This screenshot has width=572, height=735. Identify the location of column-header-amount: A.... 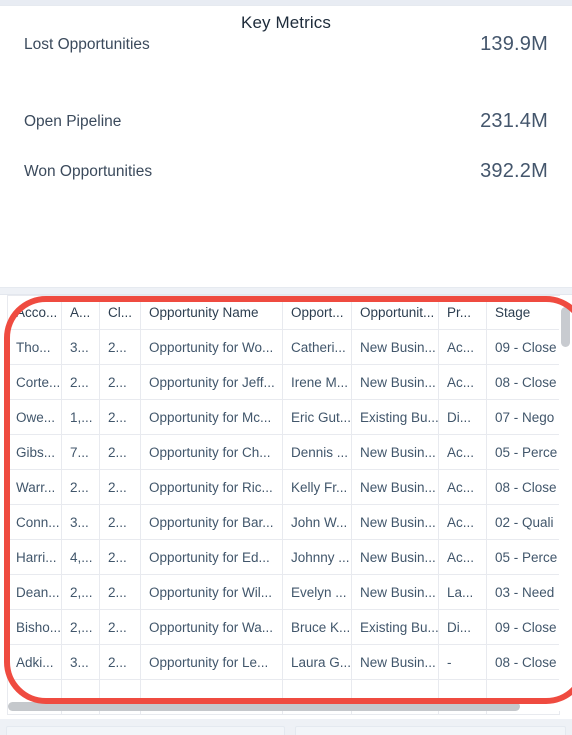
(80, 312).